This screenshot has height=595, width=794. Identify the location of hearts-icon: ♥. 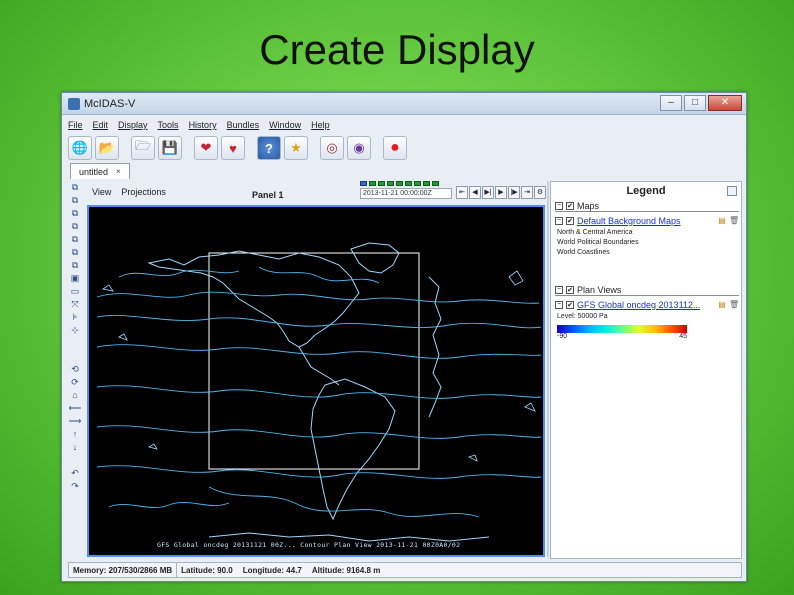
(233, 148).